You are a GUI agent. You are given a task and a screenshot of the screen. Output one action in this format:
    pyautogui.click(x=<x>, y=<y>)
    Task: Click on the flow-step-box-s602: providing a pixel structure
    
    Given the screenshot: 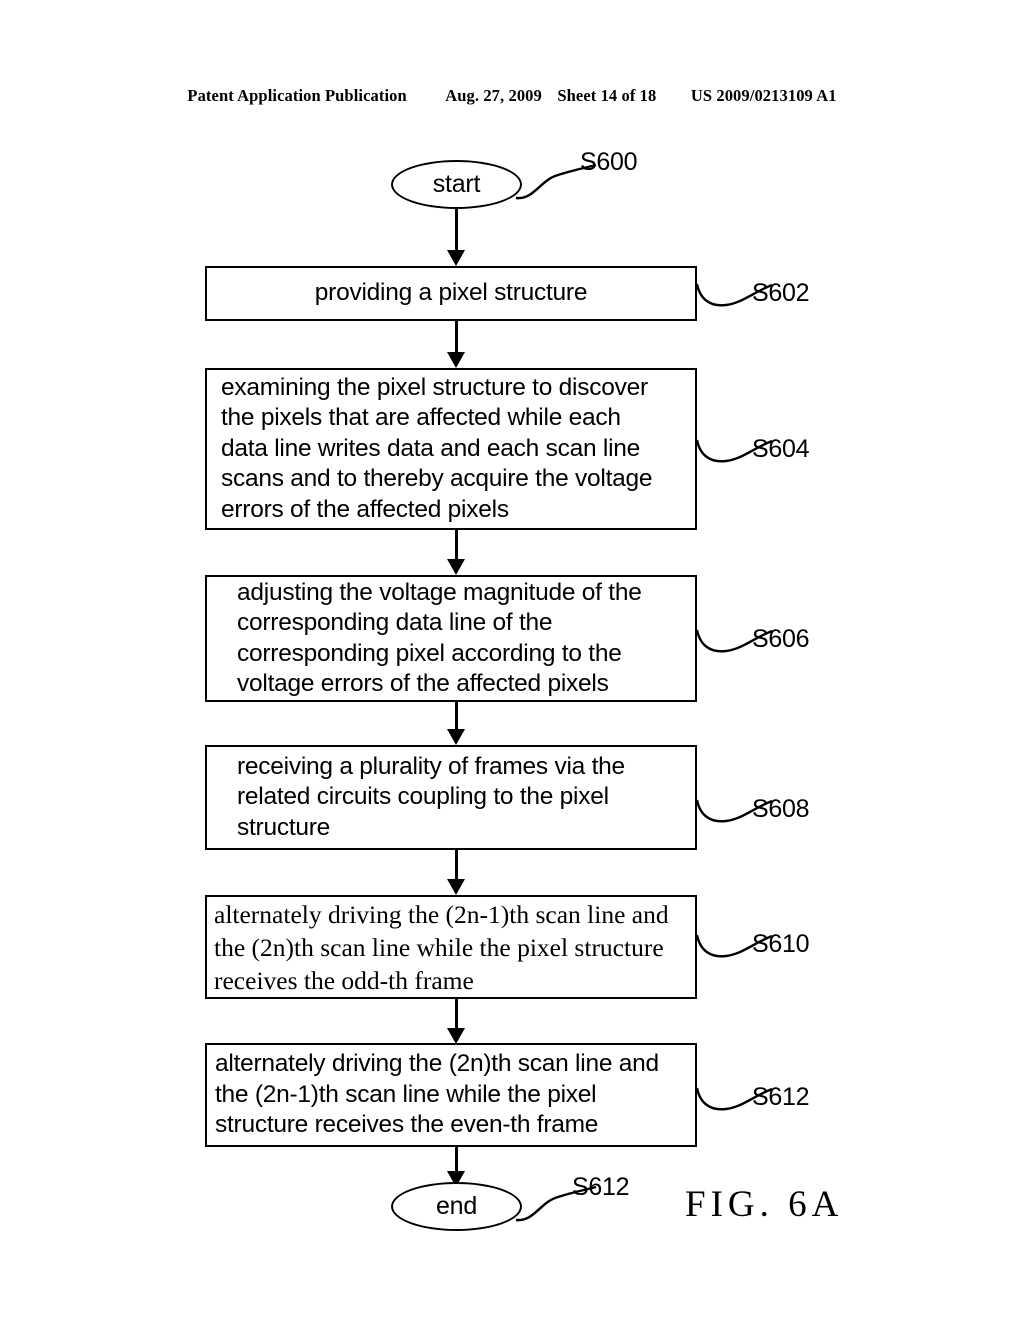 What is the action you would take?
    pyautogui.click(x=451, y=293)
    